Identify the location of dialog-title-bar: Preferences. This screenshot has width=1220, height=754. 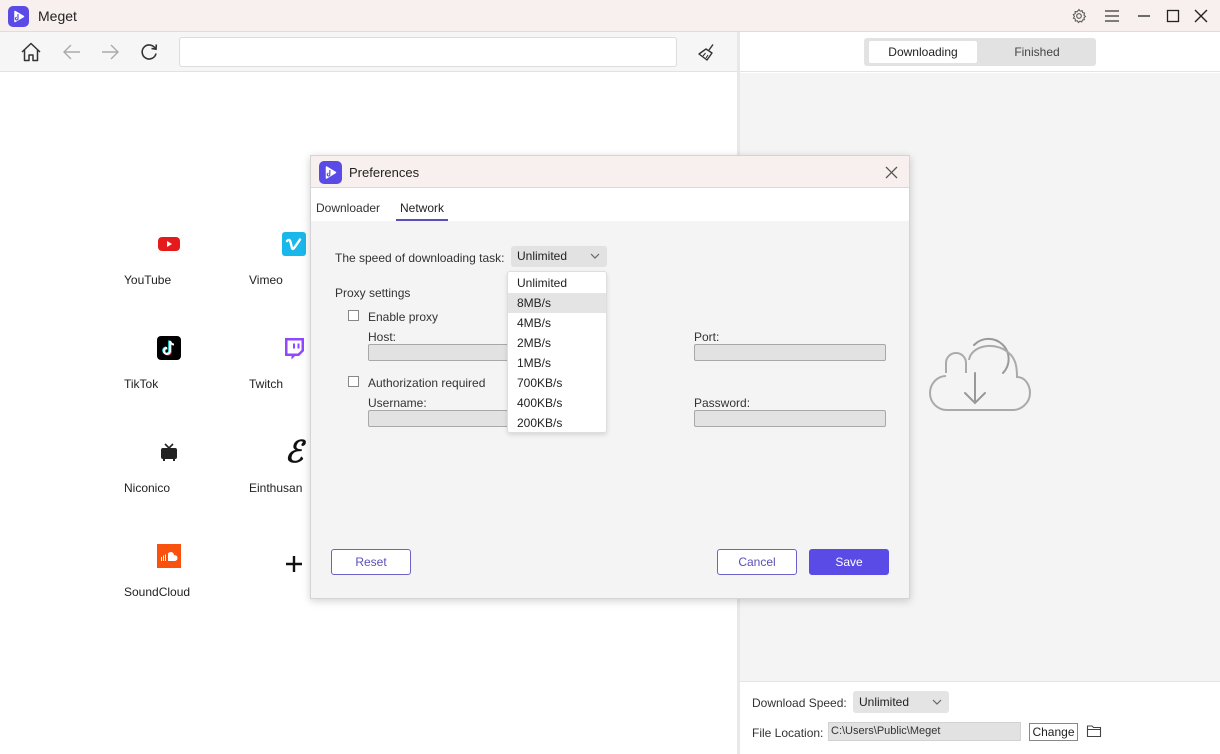
(610, 172).